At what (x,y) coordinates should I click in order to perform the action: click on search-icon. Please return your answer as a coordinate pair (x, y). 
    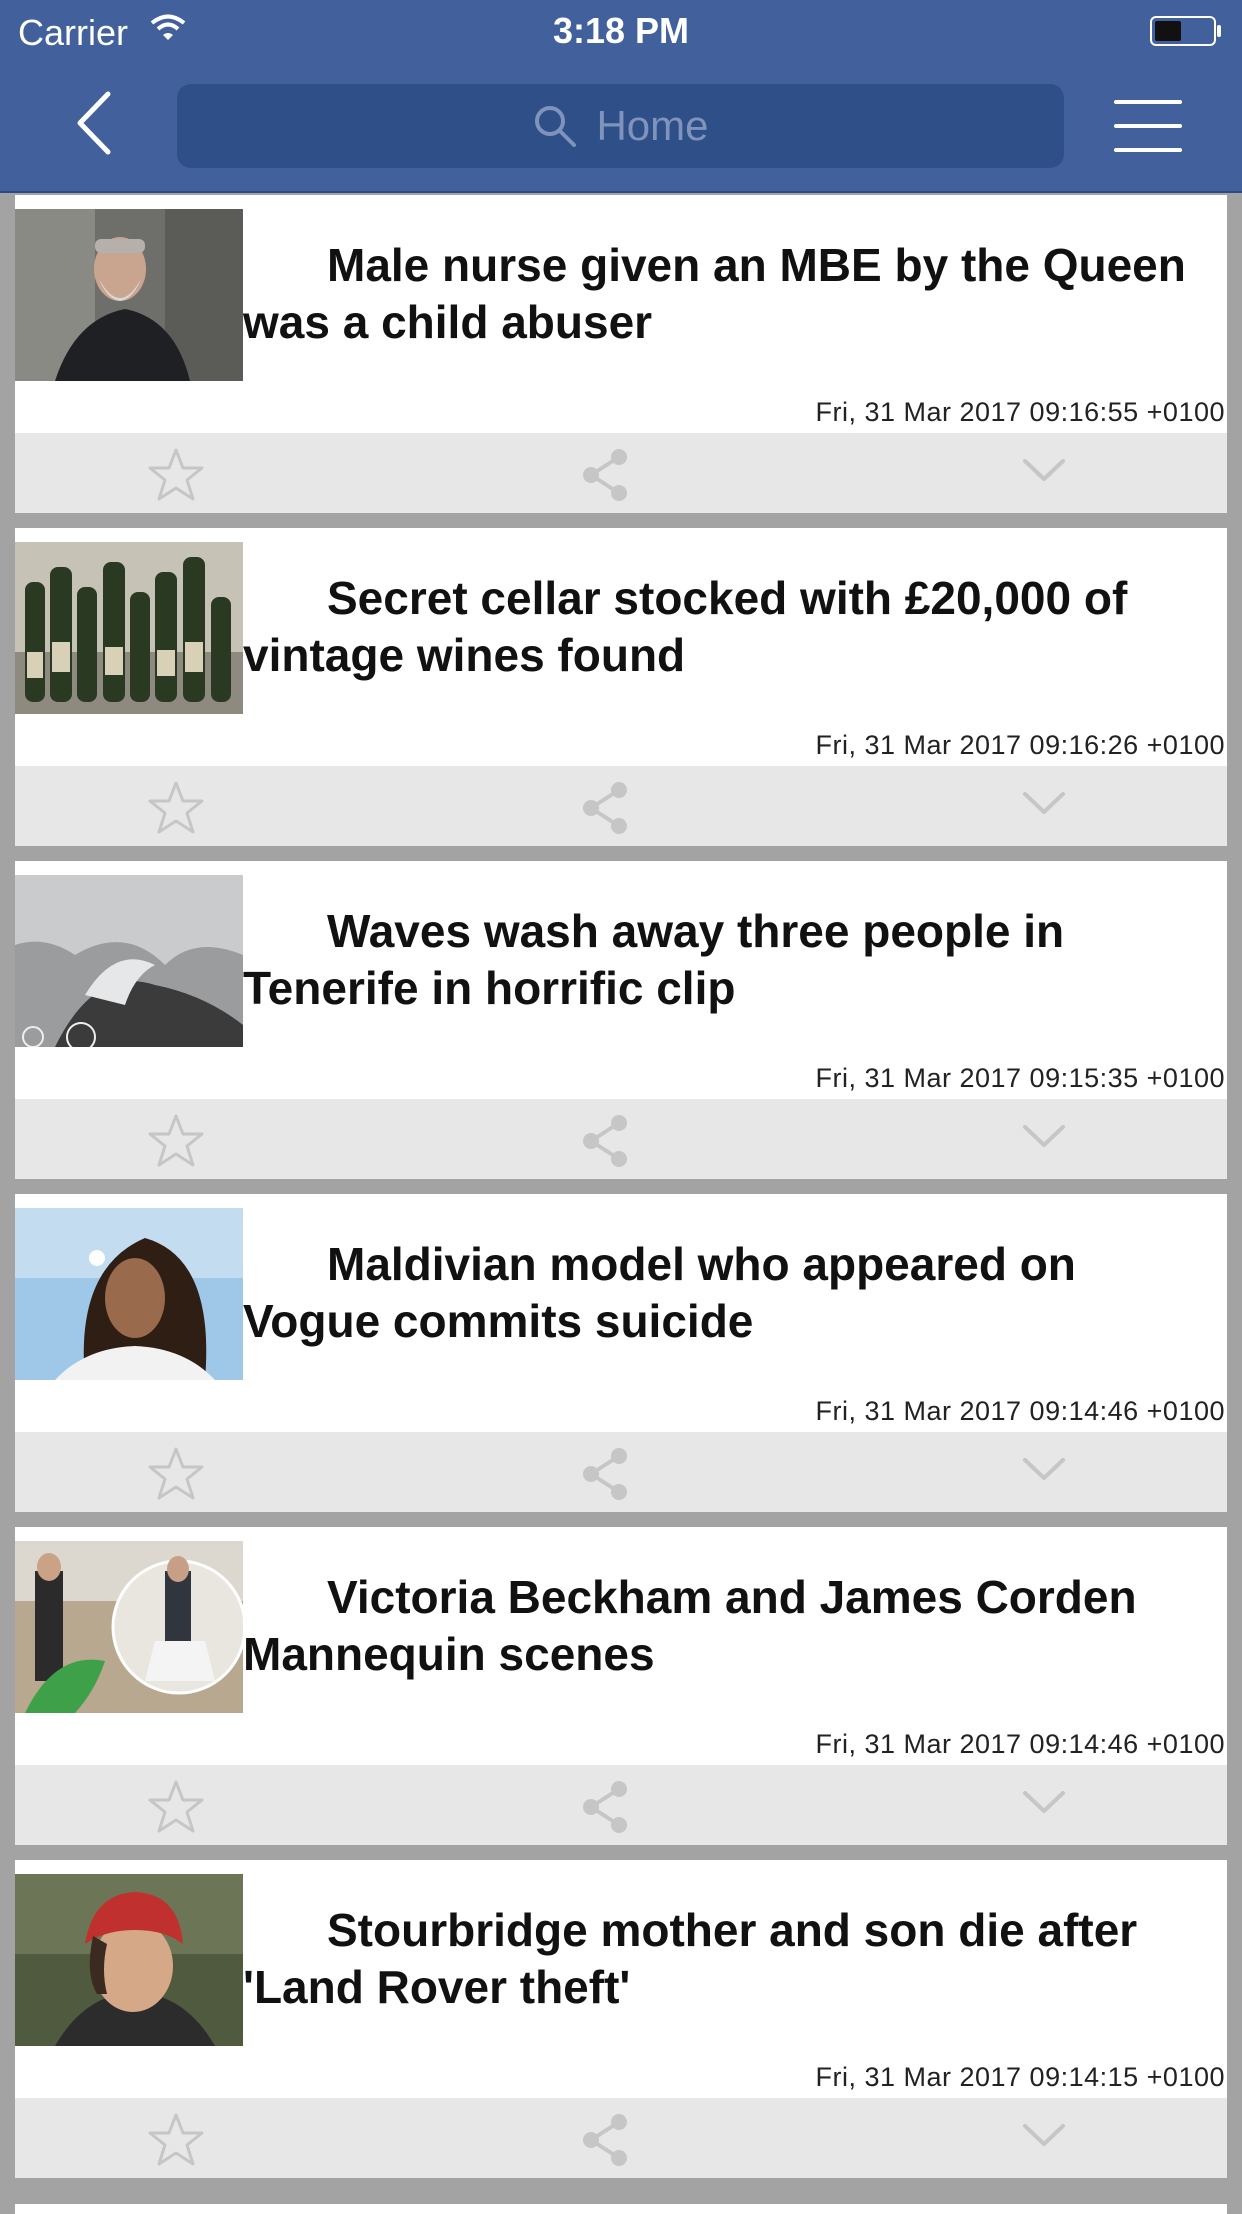
    Looking at the image, I should click on (556, 126).